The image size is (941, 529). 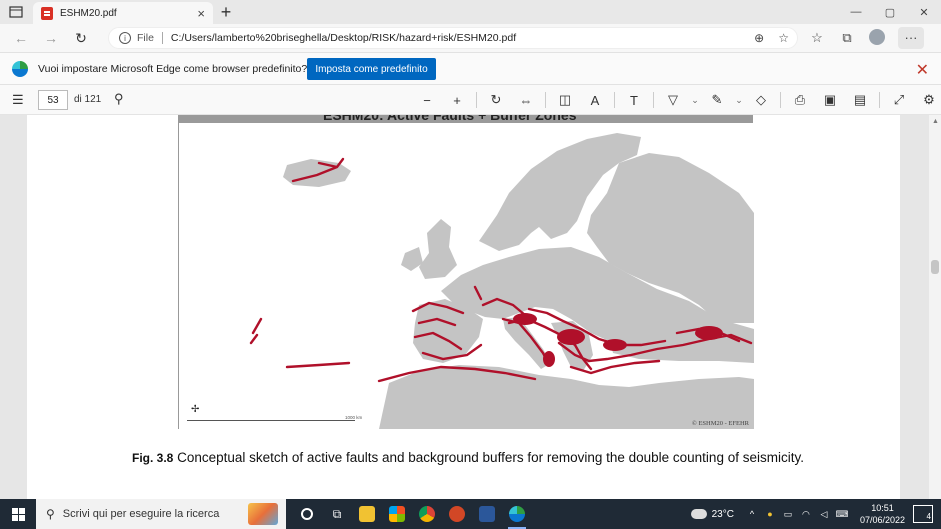 I want to click on profile-button, so click(x=877, y=38).